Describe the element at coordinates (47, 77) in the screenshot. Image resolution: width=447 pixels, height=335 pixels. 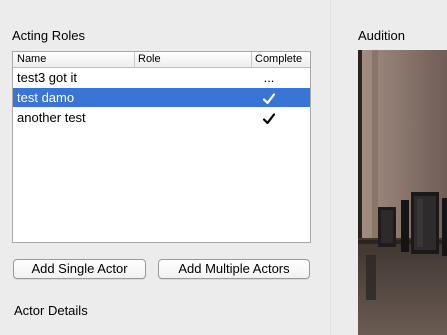
I see `row-name: test3 got it` at that location.